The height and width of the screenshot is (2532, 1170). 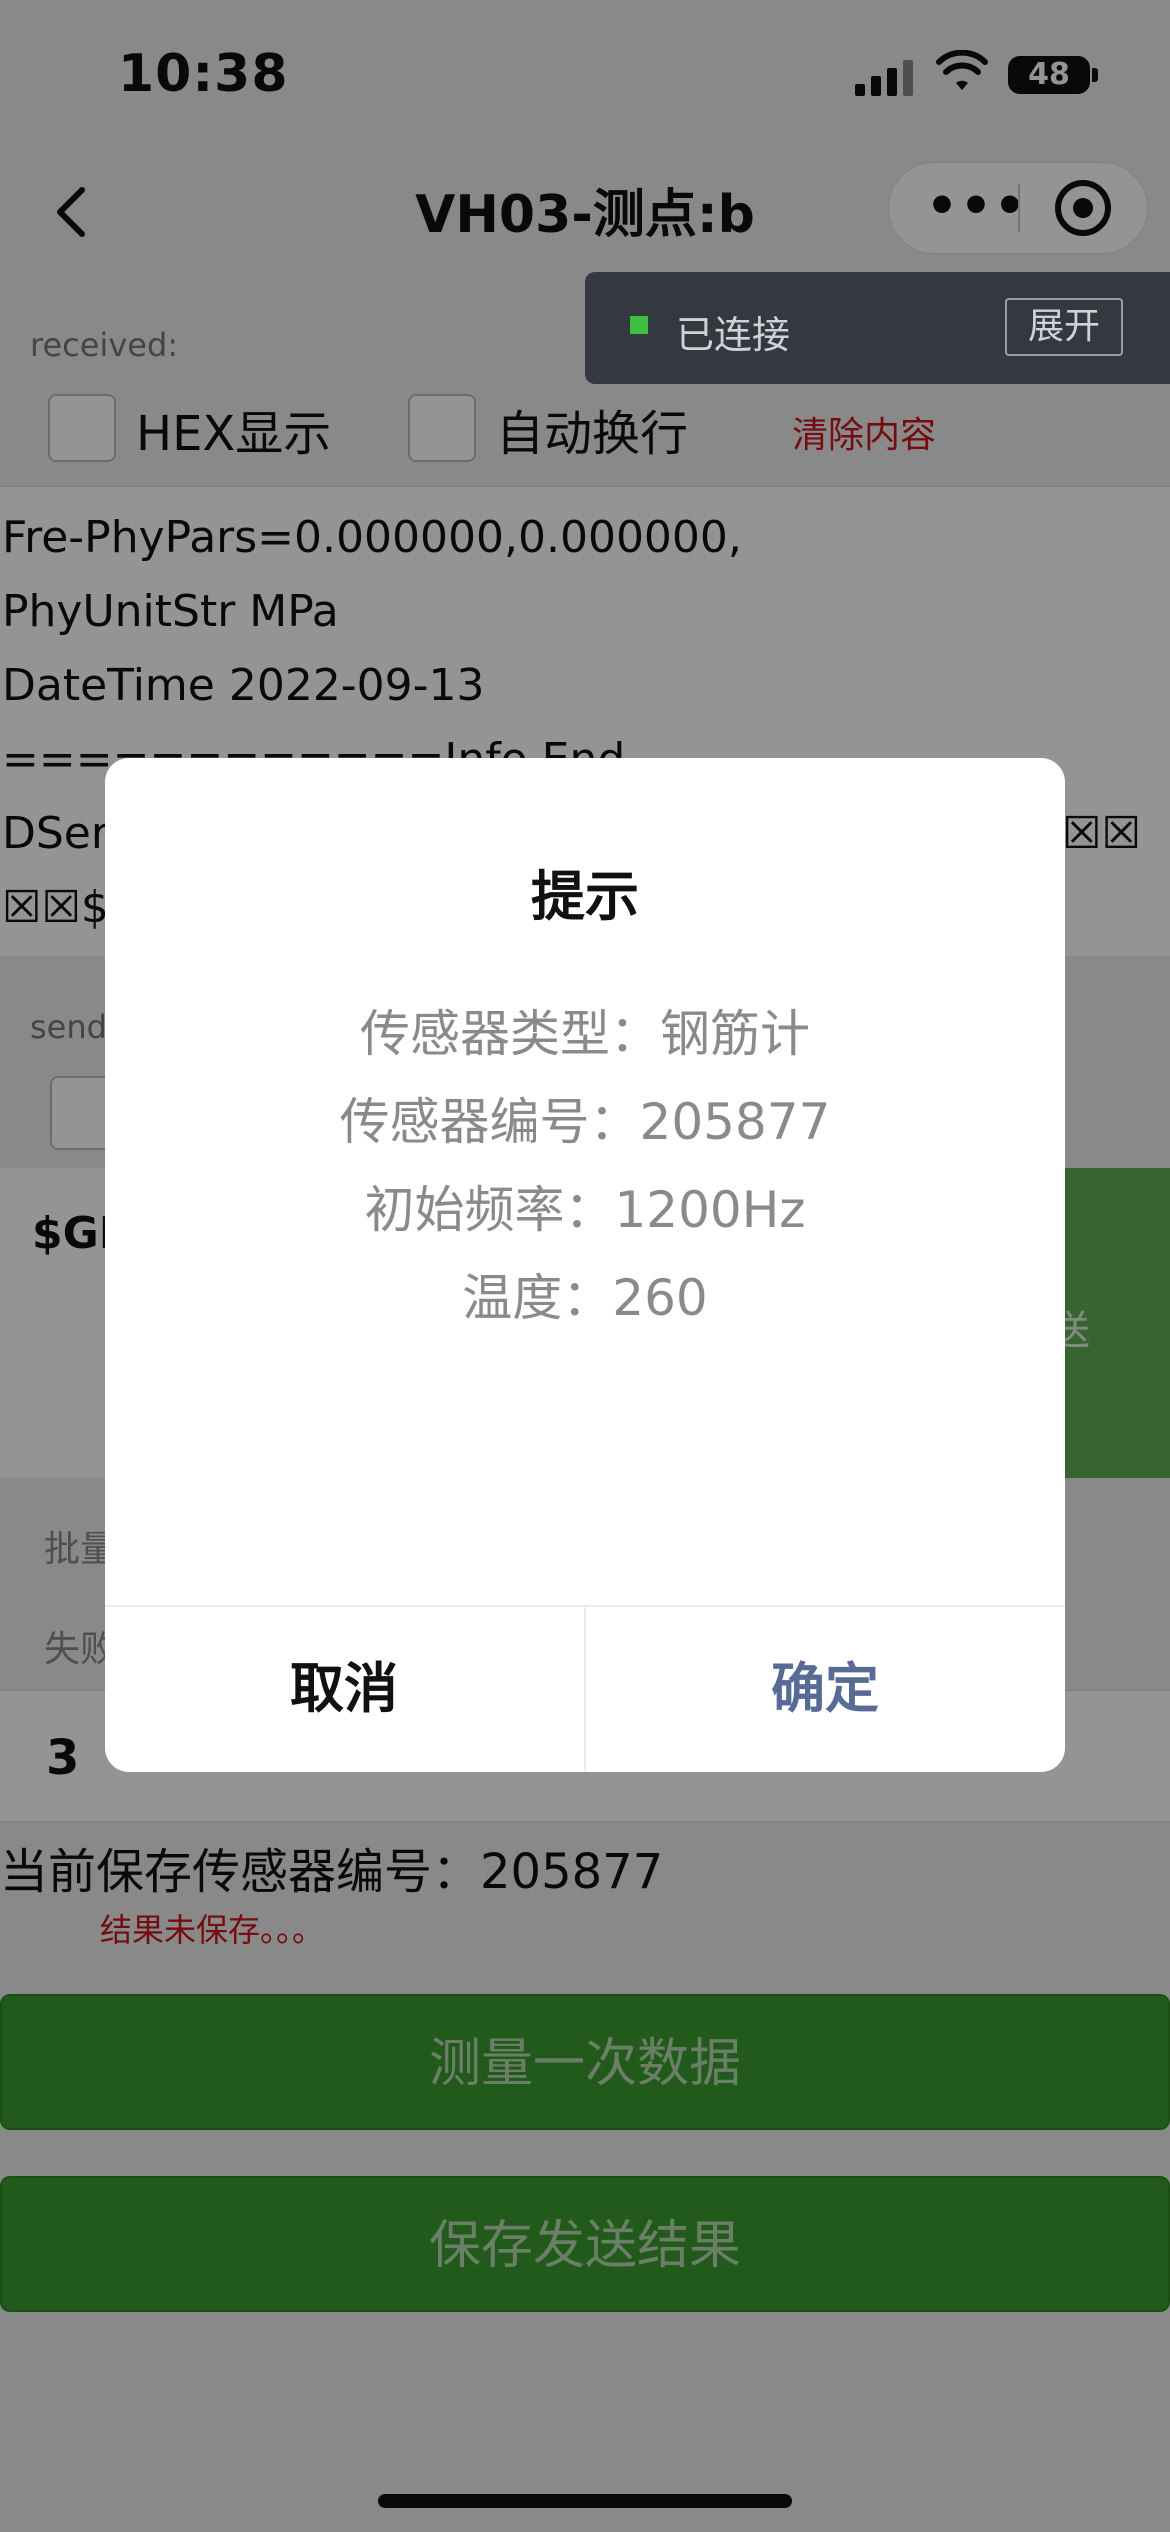 What do you see at coordinates (585, 1034) in the screenshot?
I see `dialog-line-sensor-type: 传感器类型：钢筋计` at bounding box center [585, 1034].